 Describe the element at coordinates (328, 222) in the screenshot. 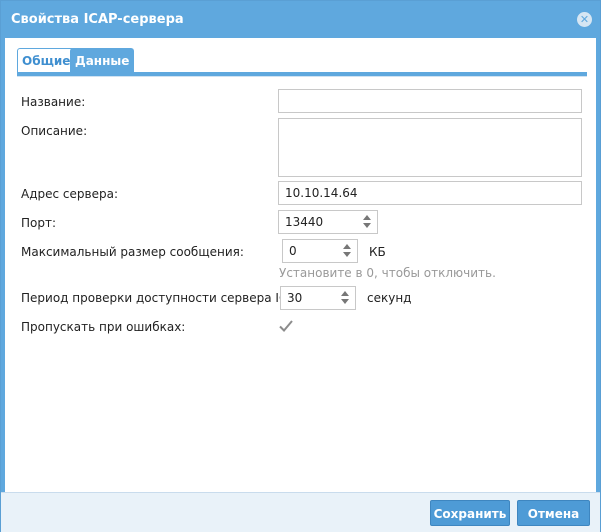

I see `port-stepper: 13440` at that location.